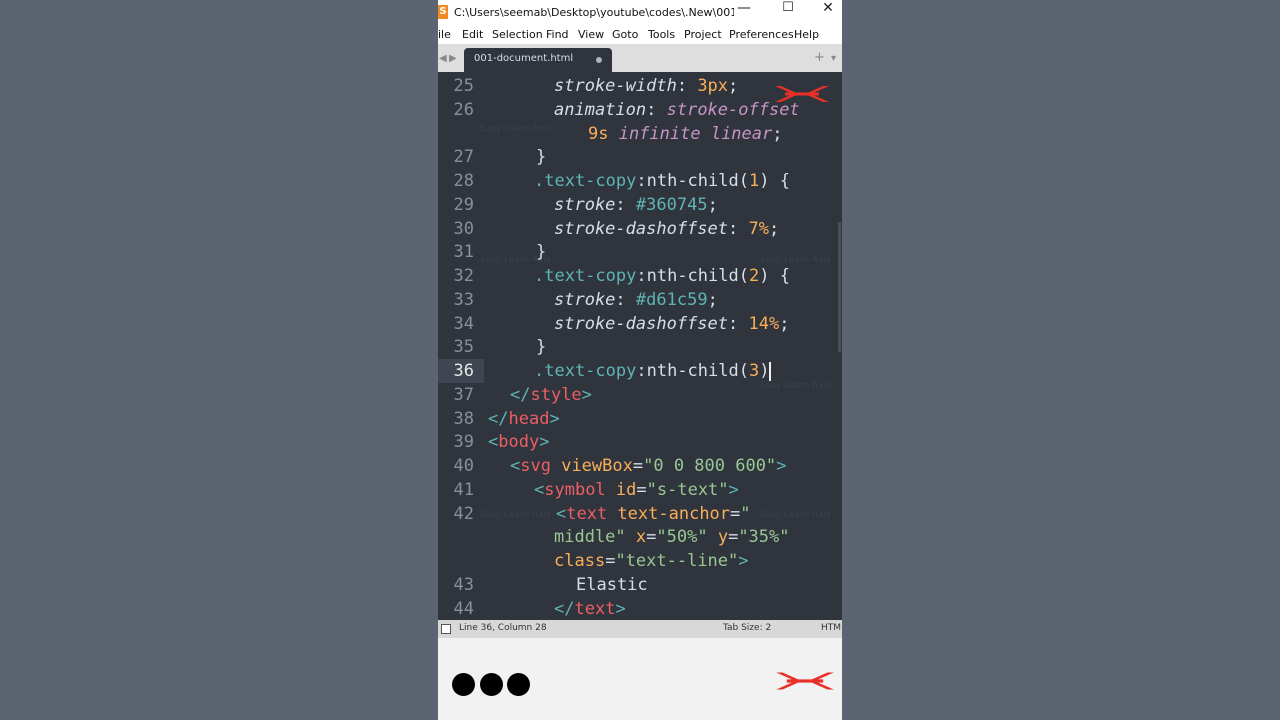 The width and height of the screenshot is (1280, 720). Describe the element at coordinates (682, 537) in the screenshot. I see `code-token: "50%"` at that location.